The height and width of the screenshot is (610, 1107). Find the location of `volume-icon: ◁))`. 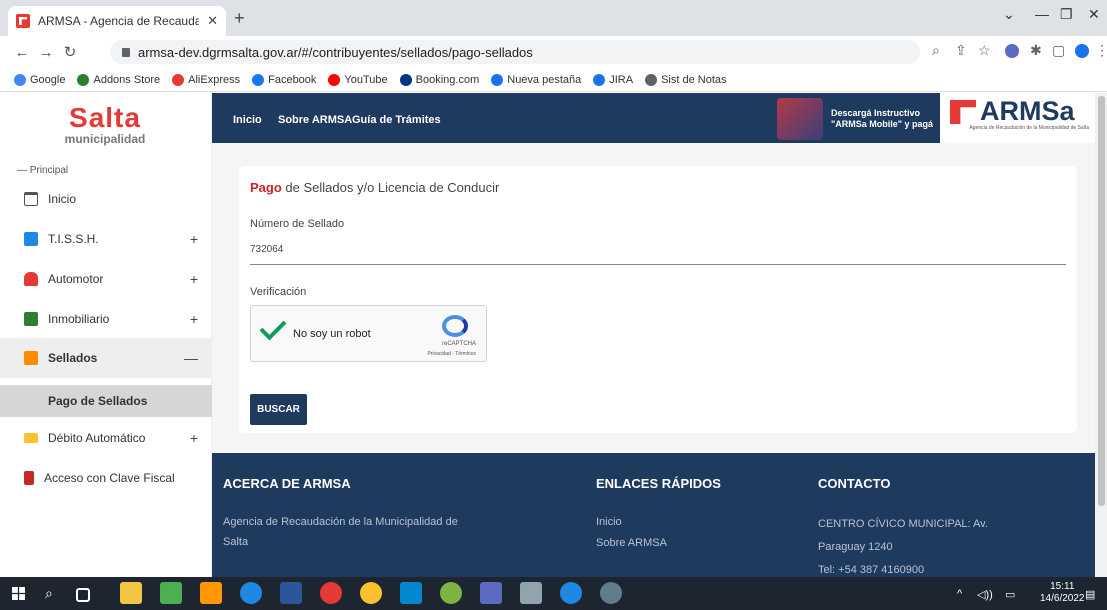

volume-icon: ◁)) is located at coordinates (985, 594).